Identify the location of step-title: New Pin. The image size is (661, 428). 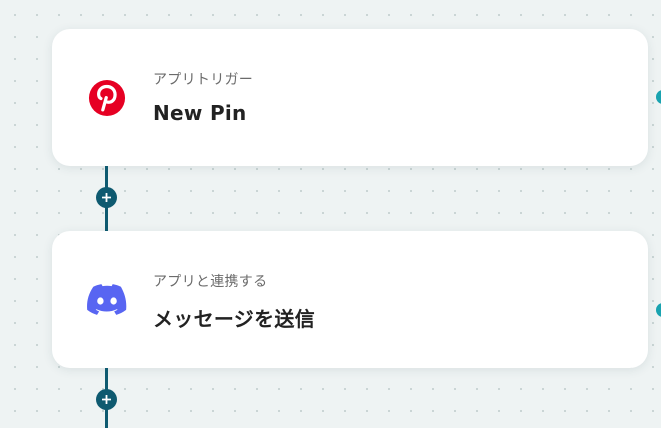
(200, 113).